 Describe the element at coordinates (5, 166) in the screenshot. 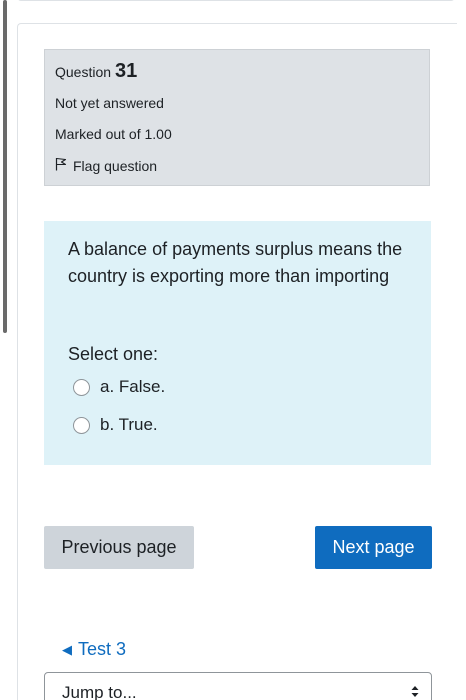

I see `scroll-indicator` at that location.